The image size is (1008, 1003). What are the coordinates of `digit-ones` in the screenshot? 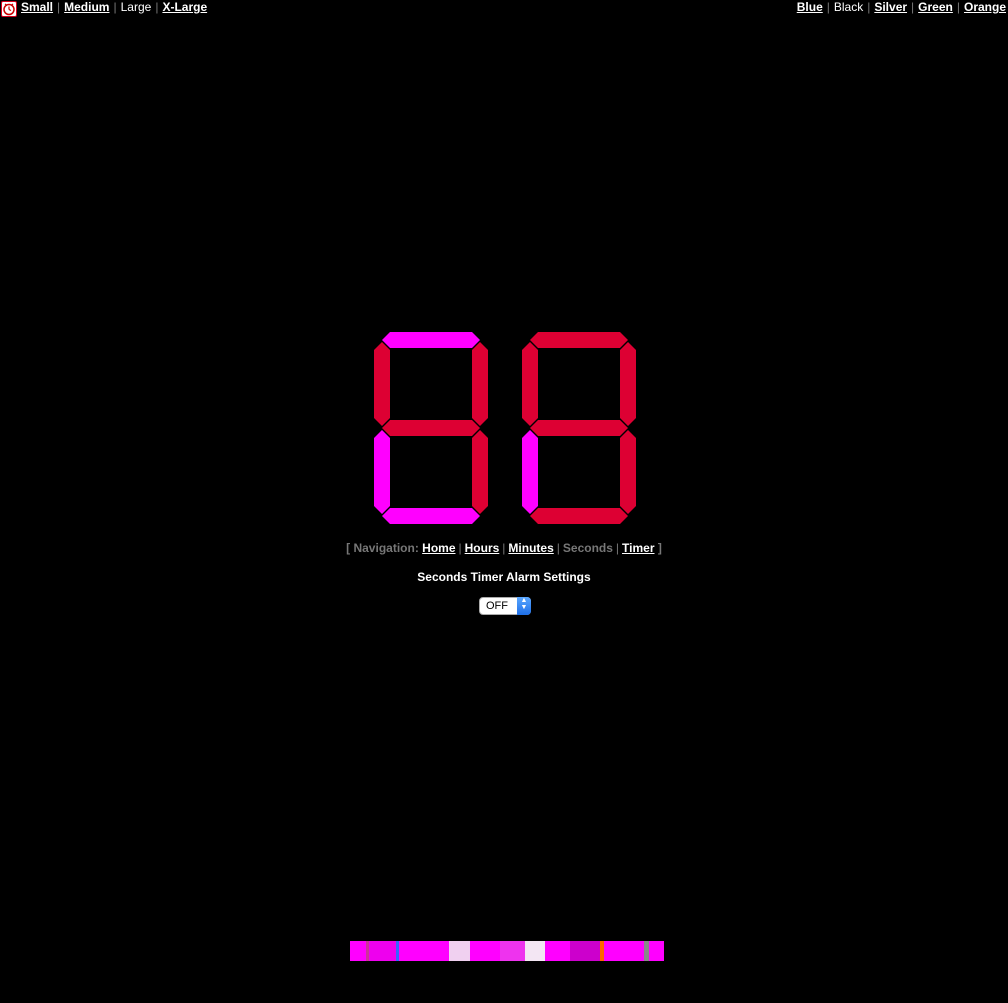 It's located at (579, 428).